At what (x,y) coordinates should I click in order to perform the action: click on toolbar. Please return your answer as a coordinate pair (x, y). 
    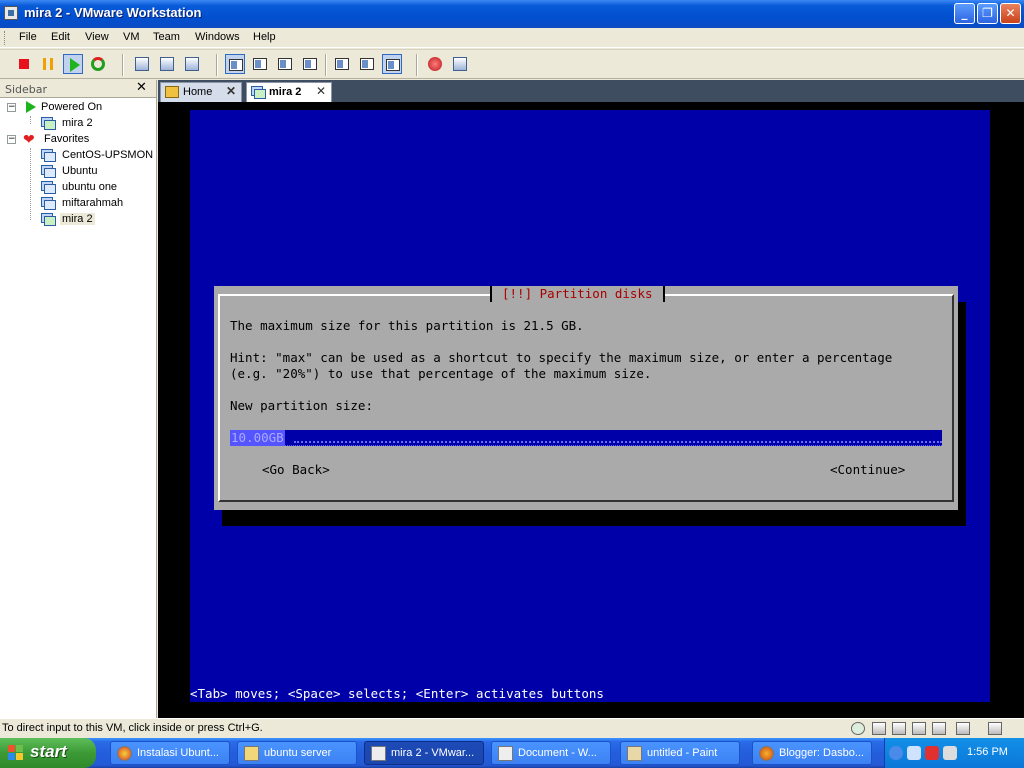
    Looking at the image, I should click on (512, 64).